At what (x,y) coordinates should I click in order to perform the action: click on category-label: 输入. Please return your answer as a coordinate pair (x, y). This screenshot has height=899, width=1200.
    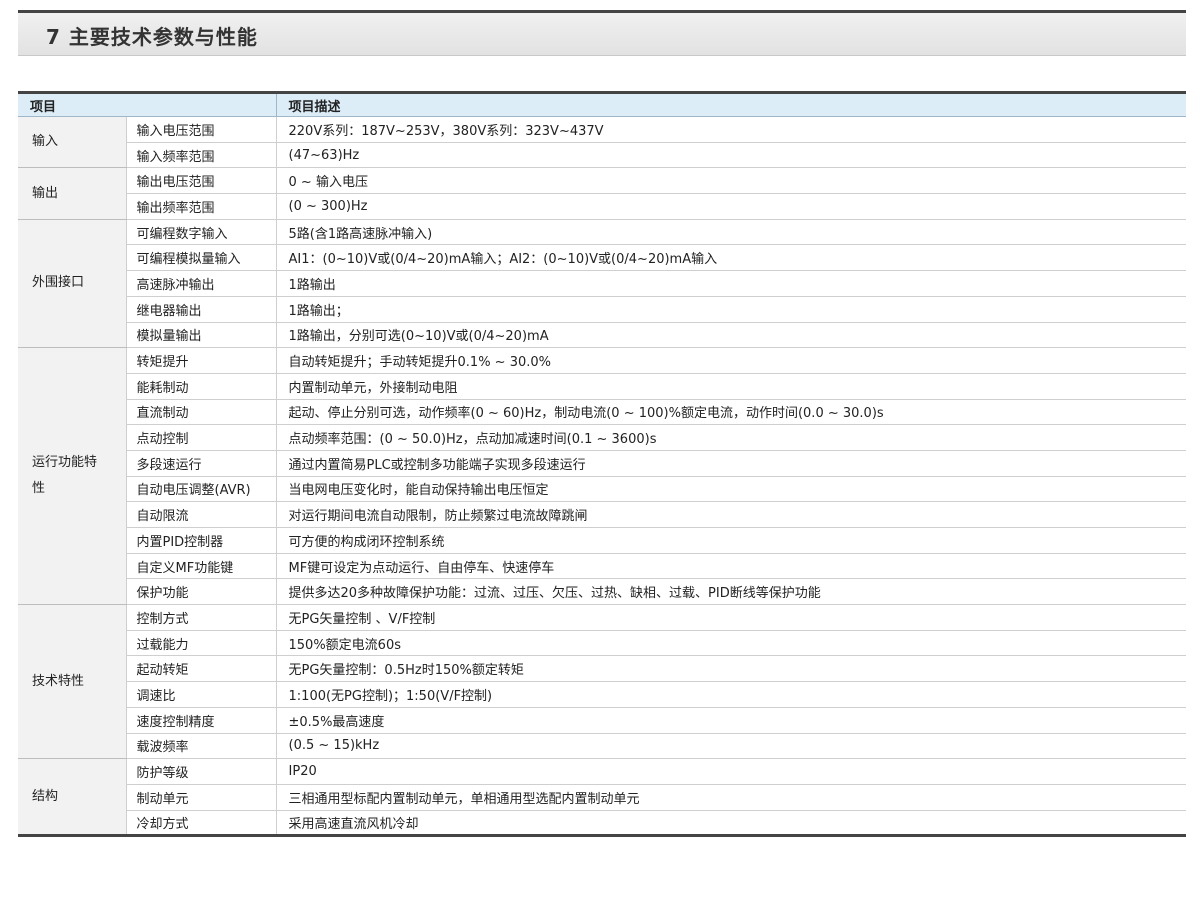
    Looking at the image, I should click on (45, 142).